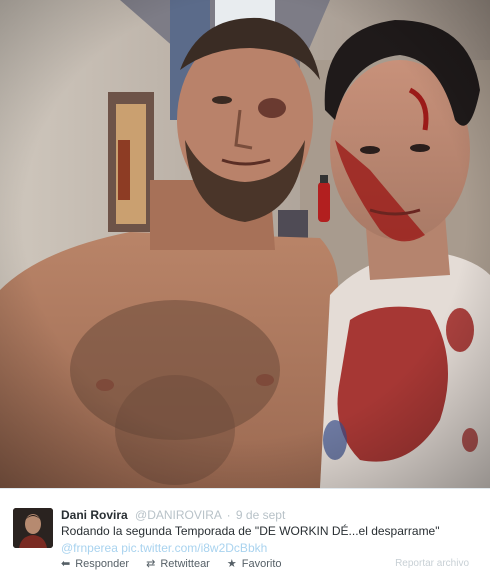  What do you see at coordinates (194, 548) in the screenshot?
I see `pic-link: pic.twitter.com/i8w2DcBbkh` at bounding box center [194, 548].